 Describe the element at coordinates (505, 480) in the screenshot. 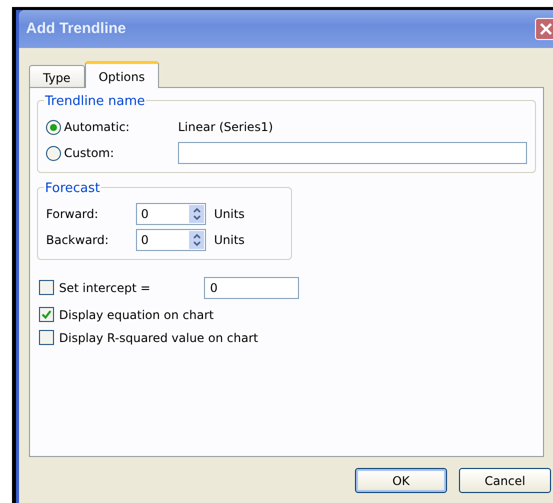

I see `dialog-button: Cancel` at that location.